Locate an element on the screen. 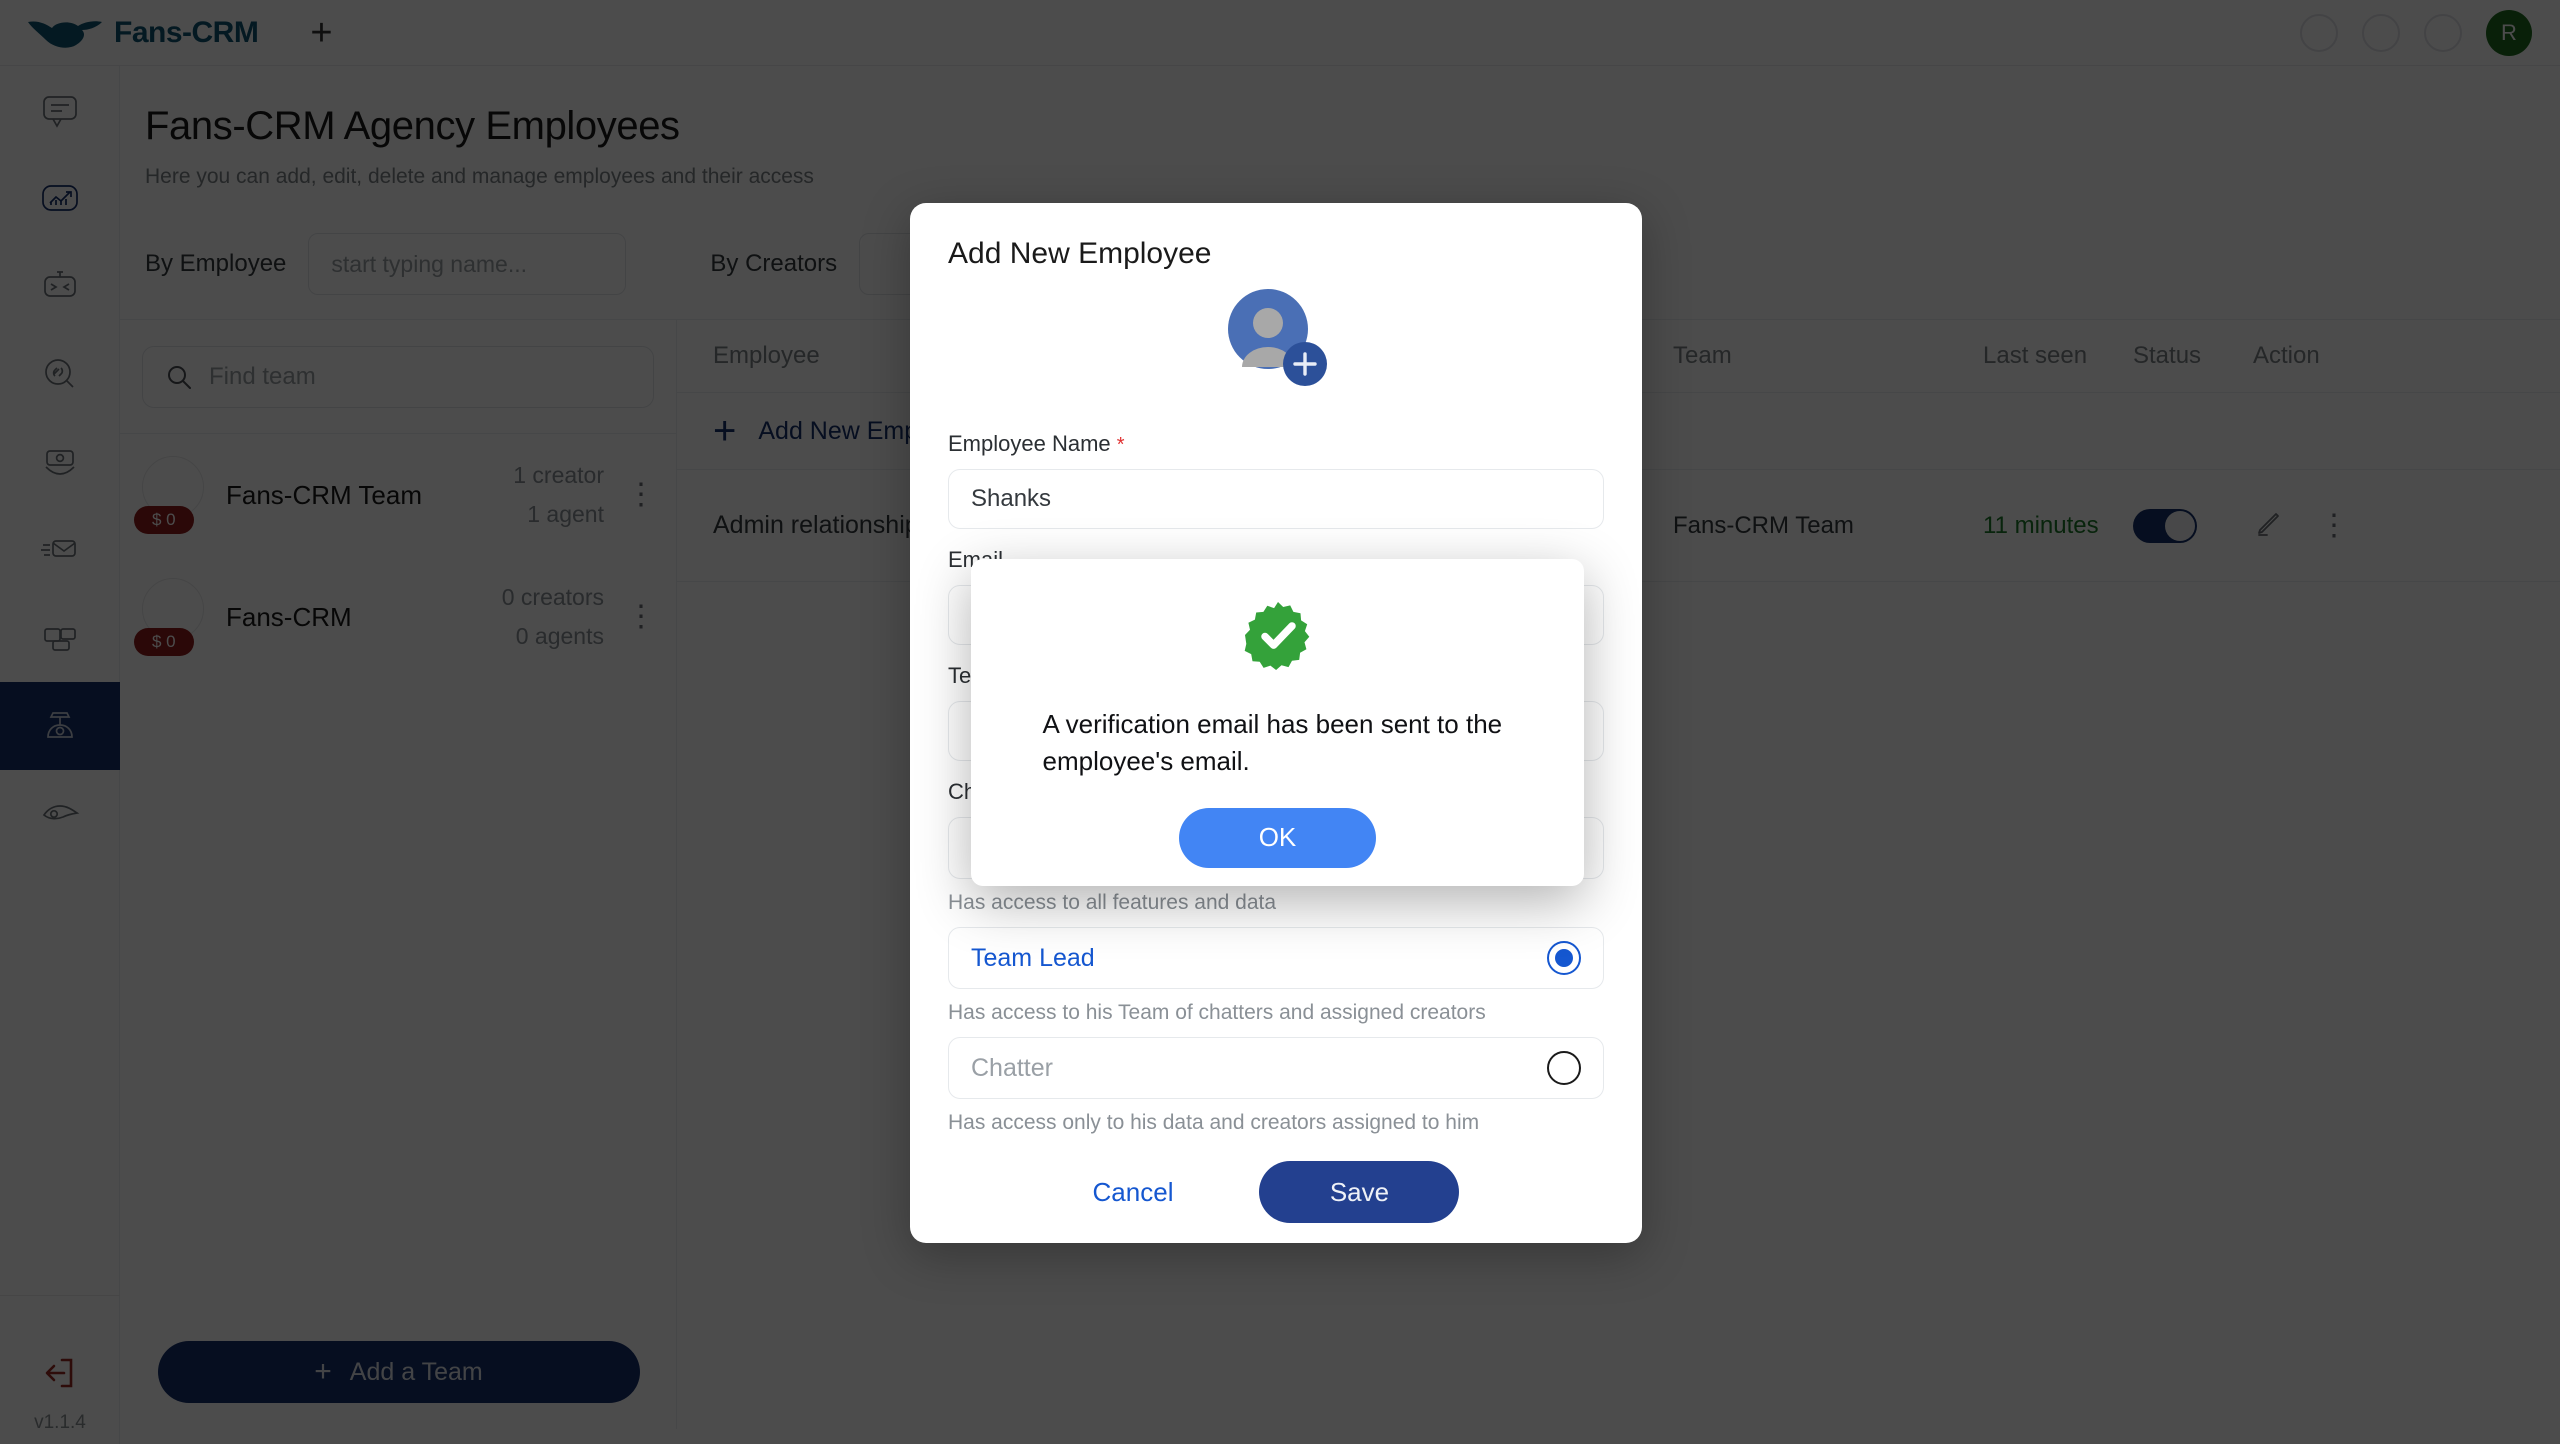 The image size is (2560, 1444). dialog-actions: Cancel Save is located at coordinates (1276, 1192).